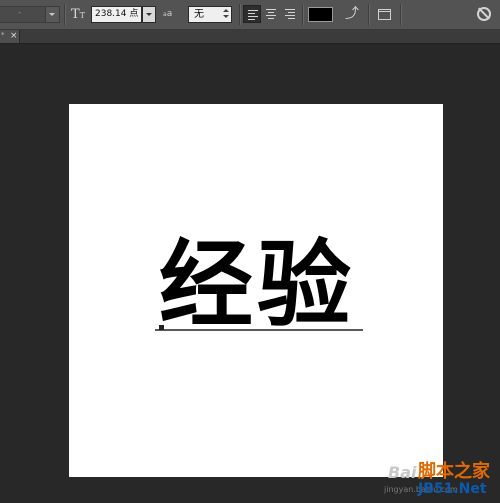 This screenshot has height=503, width=500. I want to click on close-icon: ×, so click(14, 36).